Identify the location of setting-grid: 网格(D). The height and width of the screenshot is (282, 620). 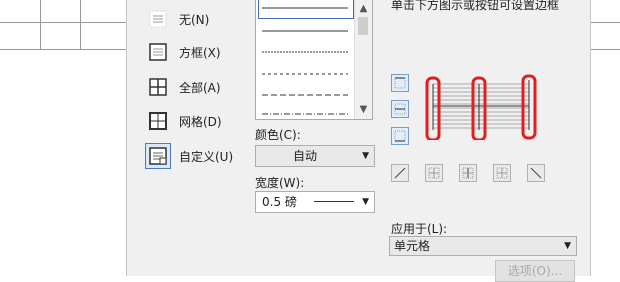
(183, 121).